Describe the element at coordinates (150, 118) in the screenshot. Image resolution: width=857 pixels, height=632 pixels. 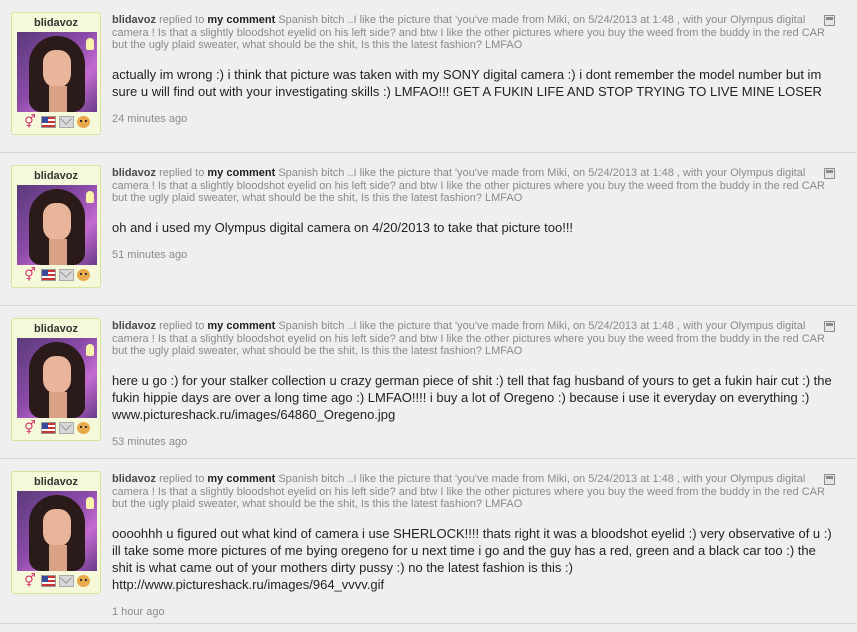
I see `timestamp: 24 minutes ago` at that location.